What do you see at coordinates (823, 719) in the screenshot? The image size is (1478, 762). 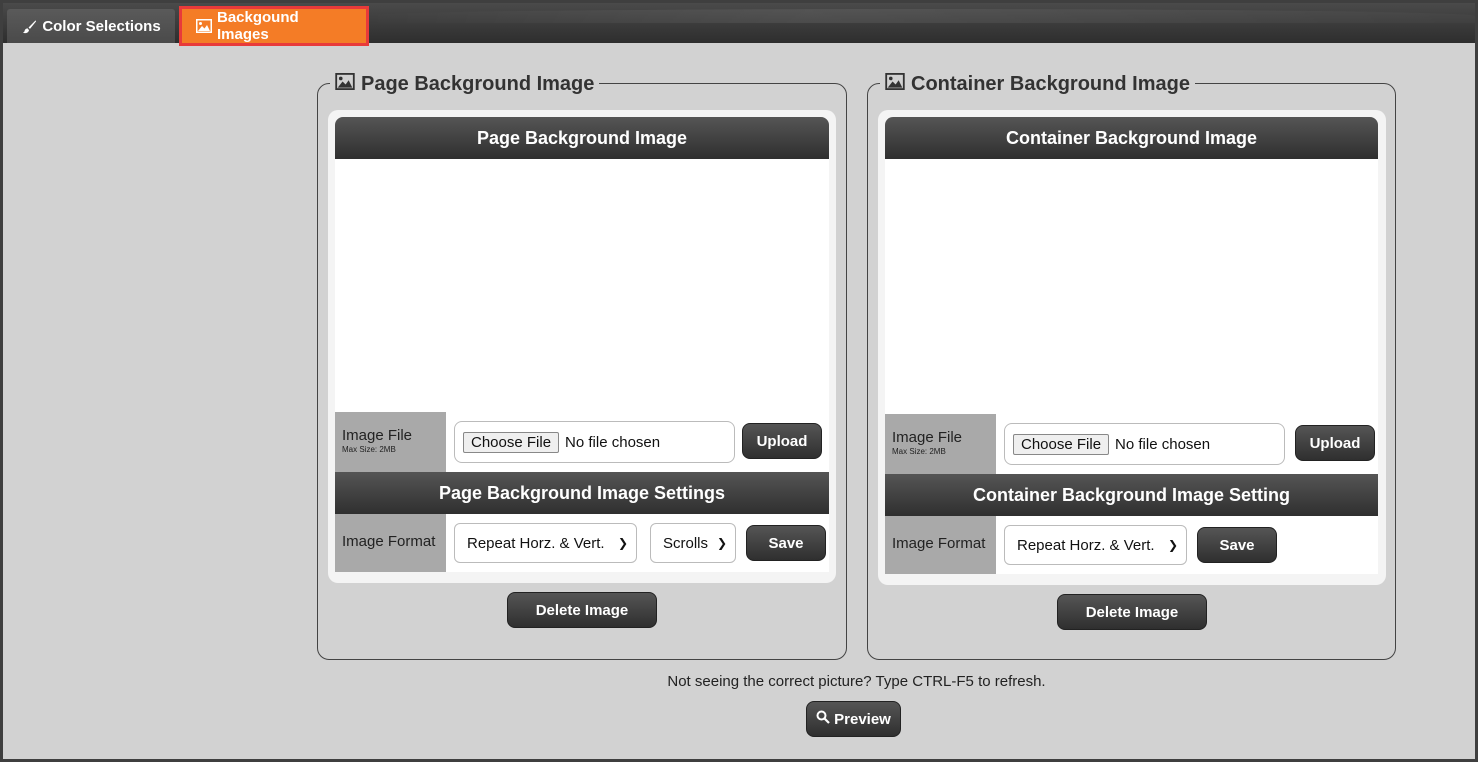 I see `search-icon` at bounding box center [823, 719].